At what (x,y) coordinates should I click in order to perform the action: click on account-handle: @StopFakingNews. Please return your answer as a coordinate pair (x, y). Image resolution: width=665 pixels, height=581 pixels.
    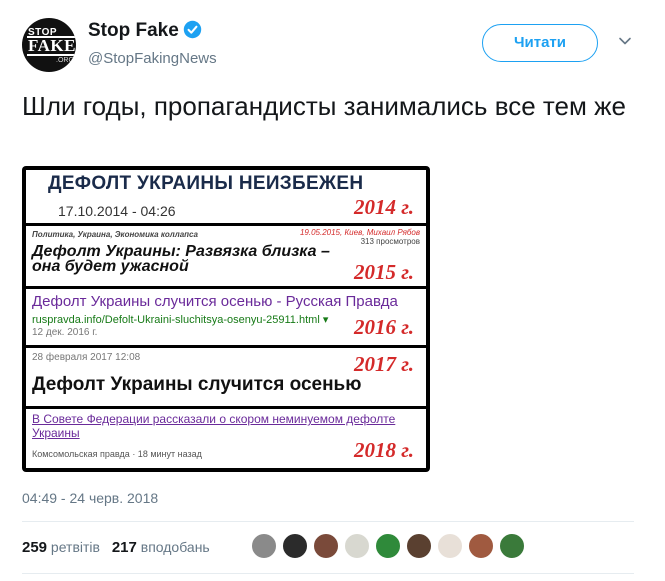
    Looking at the image, I should click on (152, 58).